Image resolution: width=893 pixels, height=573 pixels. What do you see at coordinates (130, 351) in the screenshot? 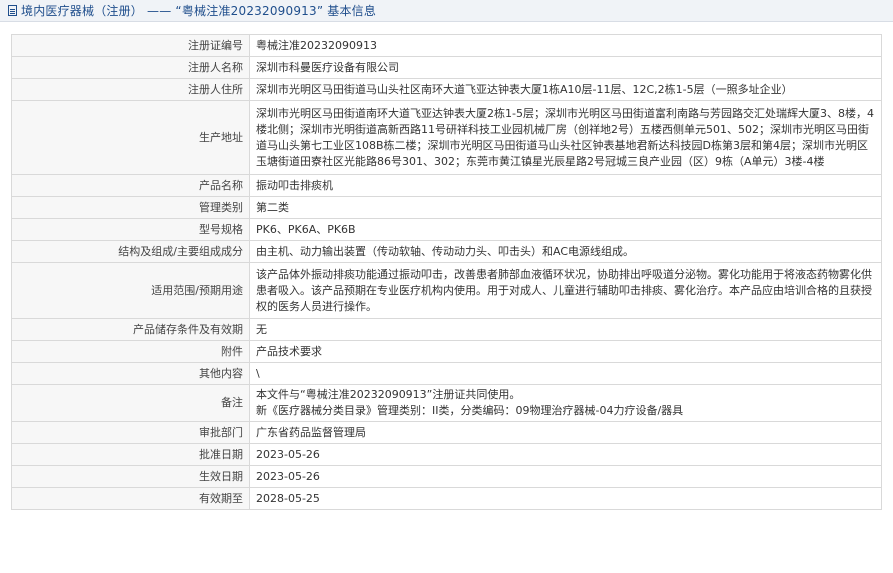
I see `row-label: 附件` at bounding box center [130, 351].